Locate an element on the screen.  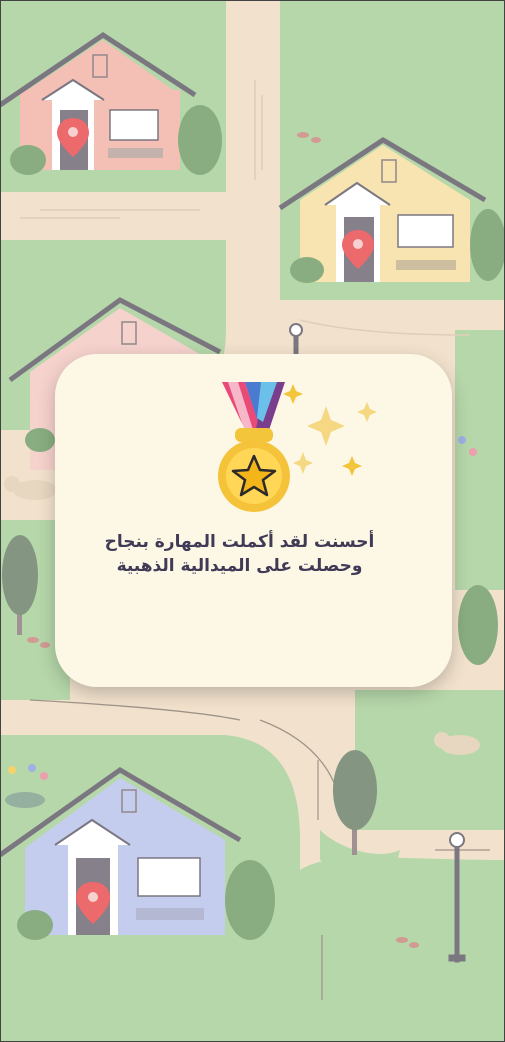
message-line-2: وحصلت على الميدالية الذهبية is located at coordinates (239, 566).